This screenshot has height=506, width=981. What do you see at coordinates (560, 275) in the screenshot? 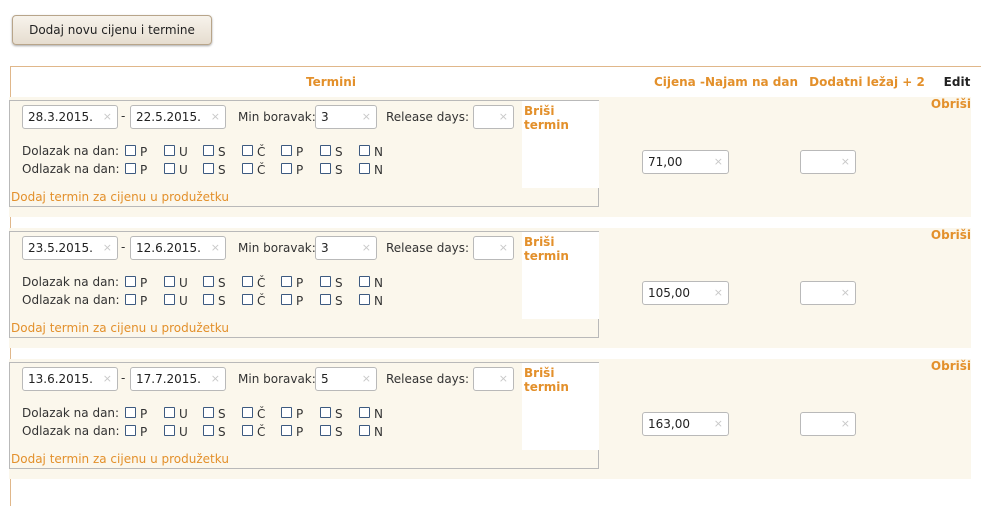
I see `delete-term-area: Briši termin` at bounding box center [560, 275].